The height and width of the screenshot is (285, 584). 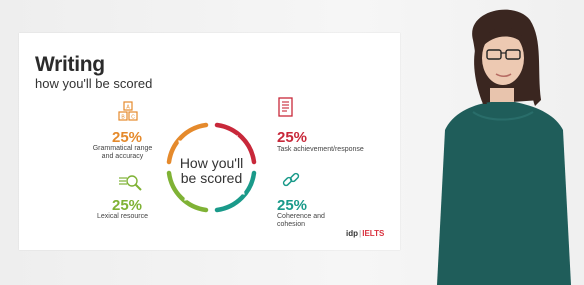 What do you see at coordinates (285, 107) in the screenshot?
I see `document-icon` at bounding box center [285, 107].